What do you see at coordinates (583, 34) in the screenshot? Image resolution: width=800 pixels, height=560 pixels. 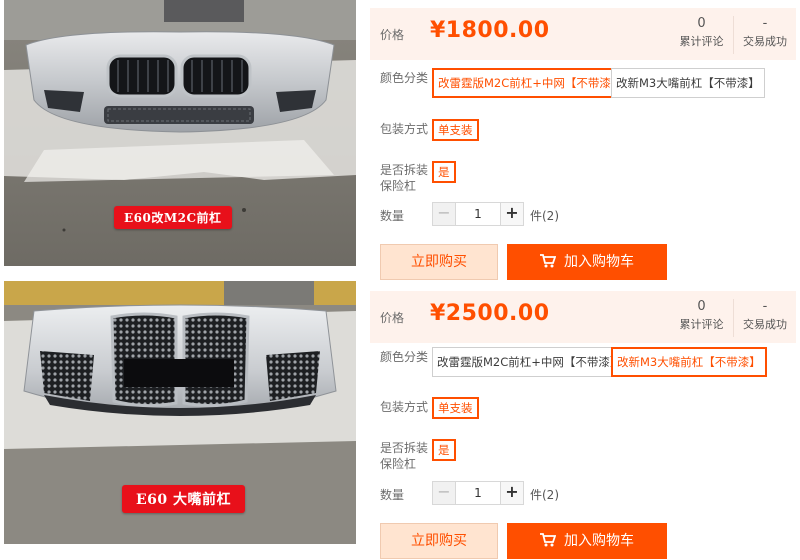 I see `price-bar: 价格 ¥1800.00 0 累计评论 - 交易成功` at bounding box center [583, 34].